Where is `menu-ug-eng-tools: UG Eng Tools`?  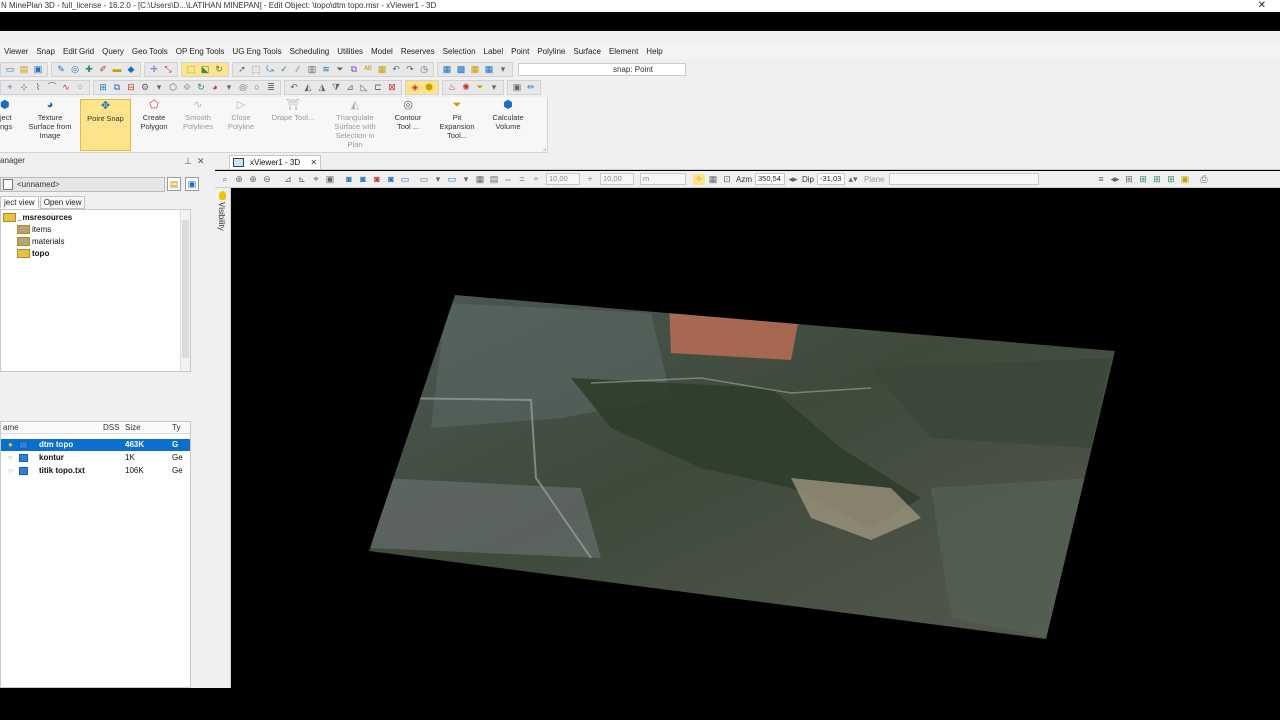 menu-ug-eng-tools: UG Eng Tools is located at coordinates (256, 51).